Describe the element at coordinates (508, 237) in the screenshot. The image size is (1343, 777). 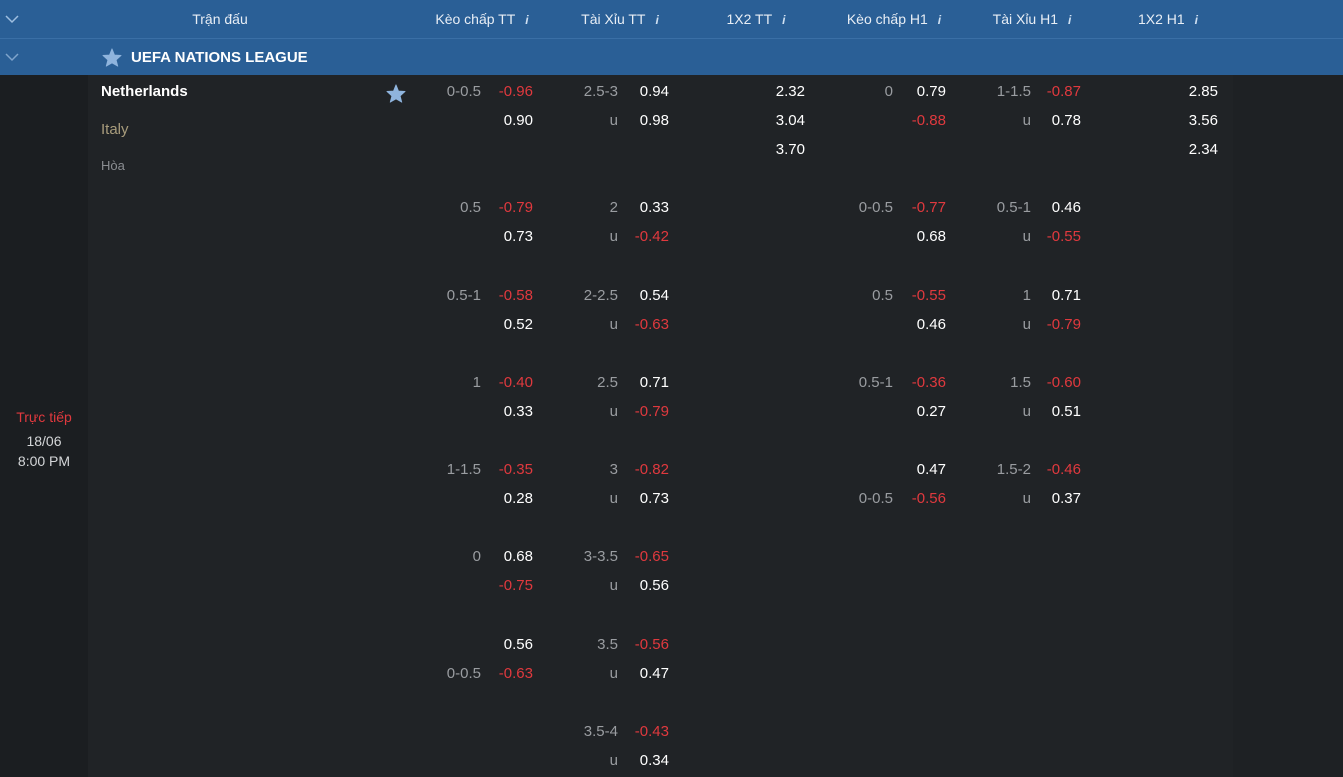
I see `handicap-ft-odds: 0.73` at that location.